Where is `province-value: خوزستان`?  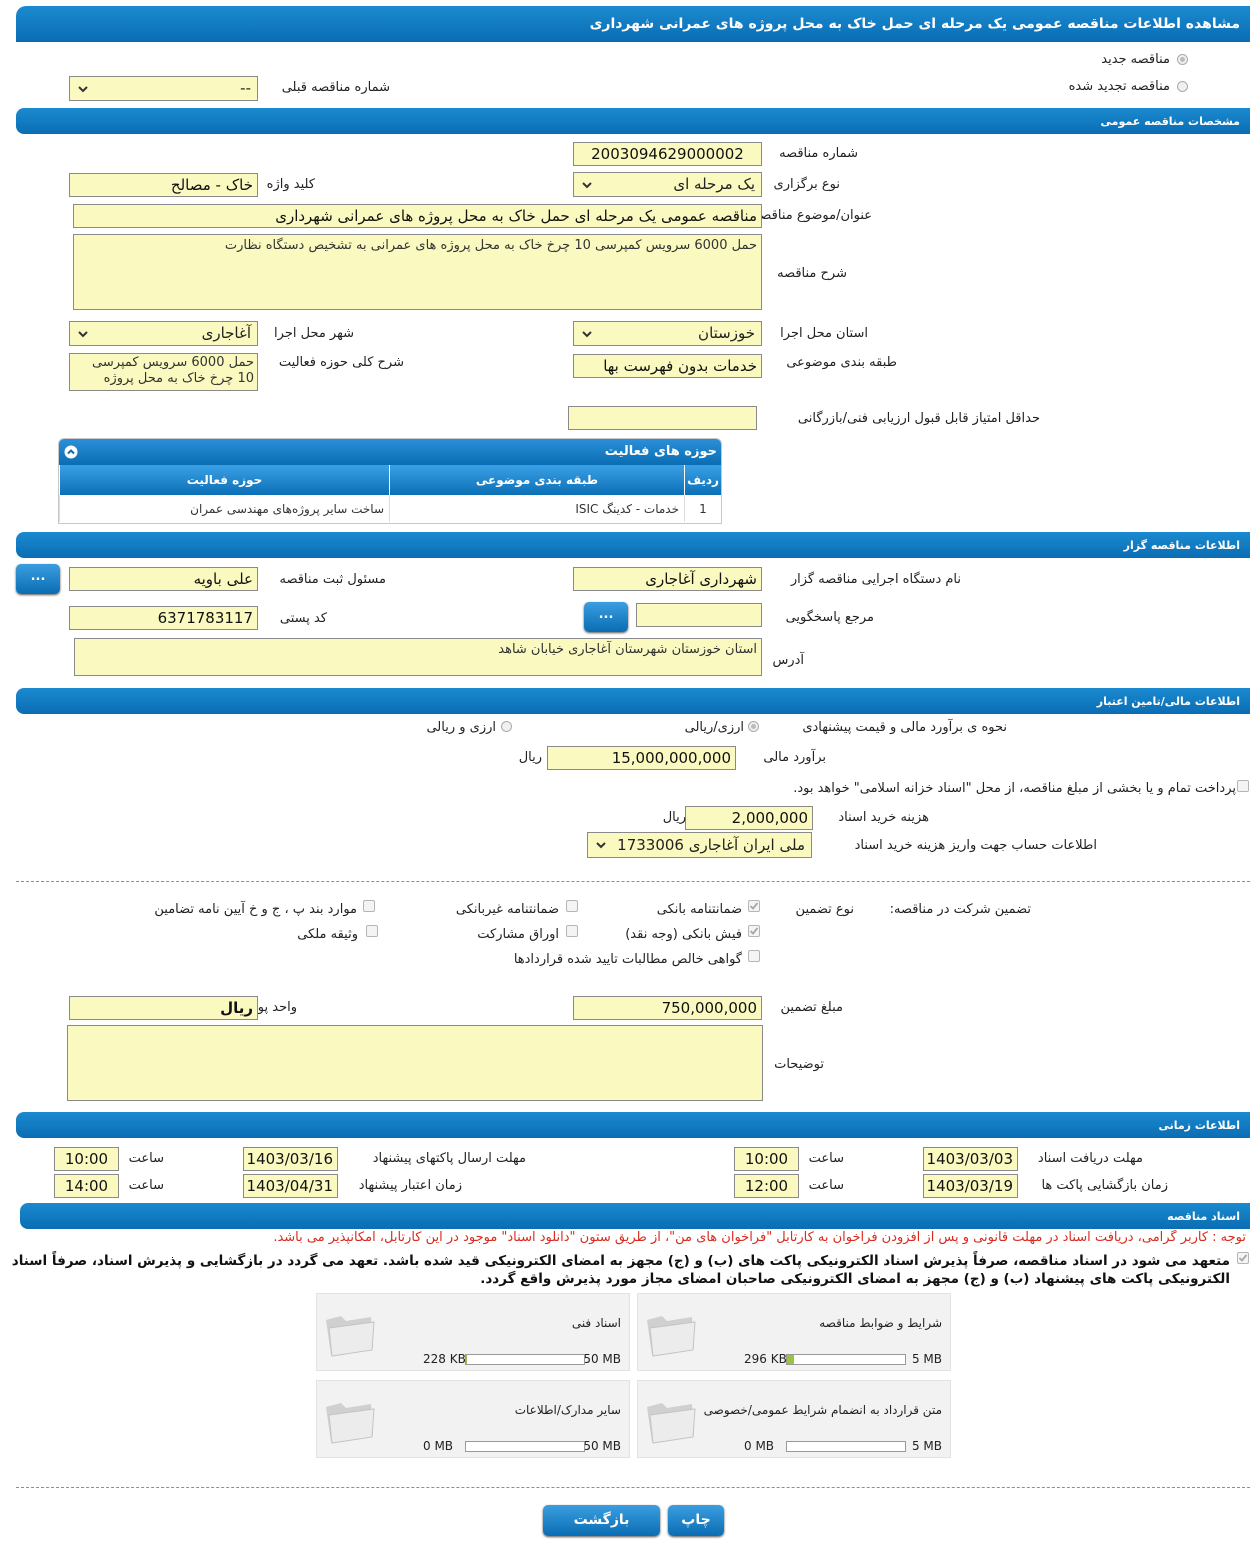
province-value: خوزستان is located at coordinates (726, 333).